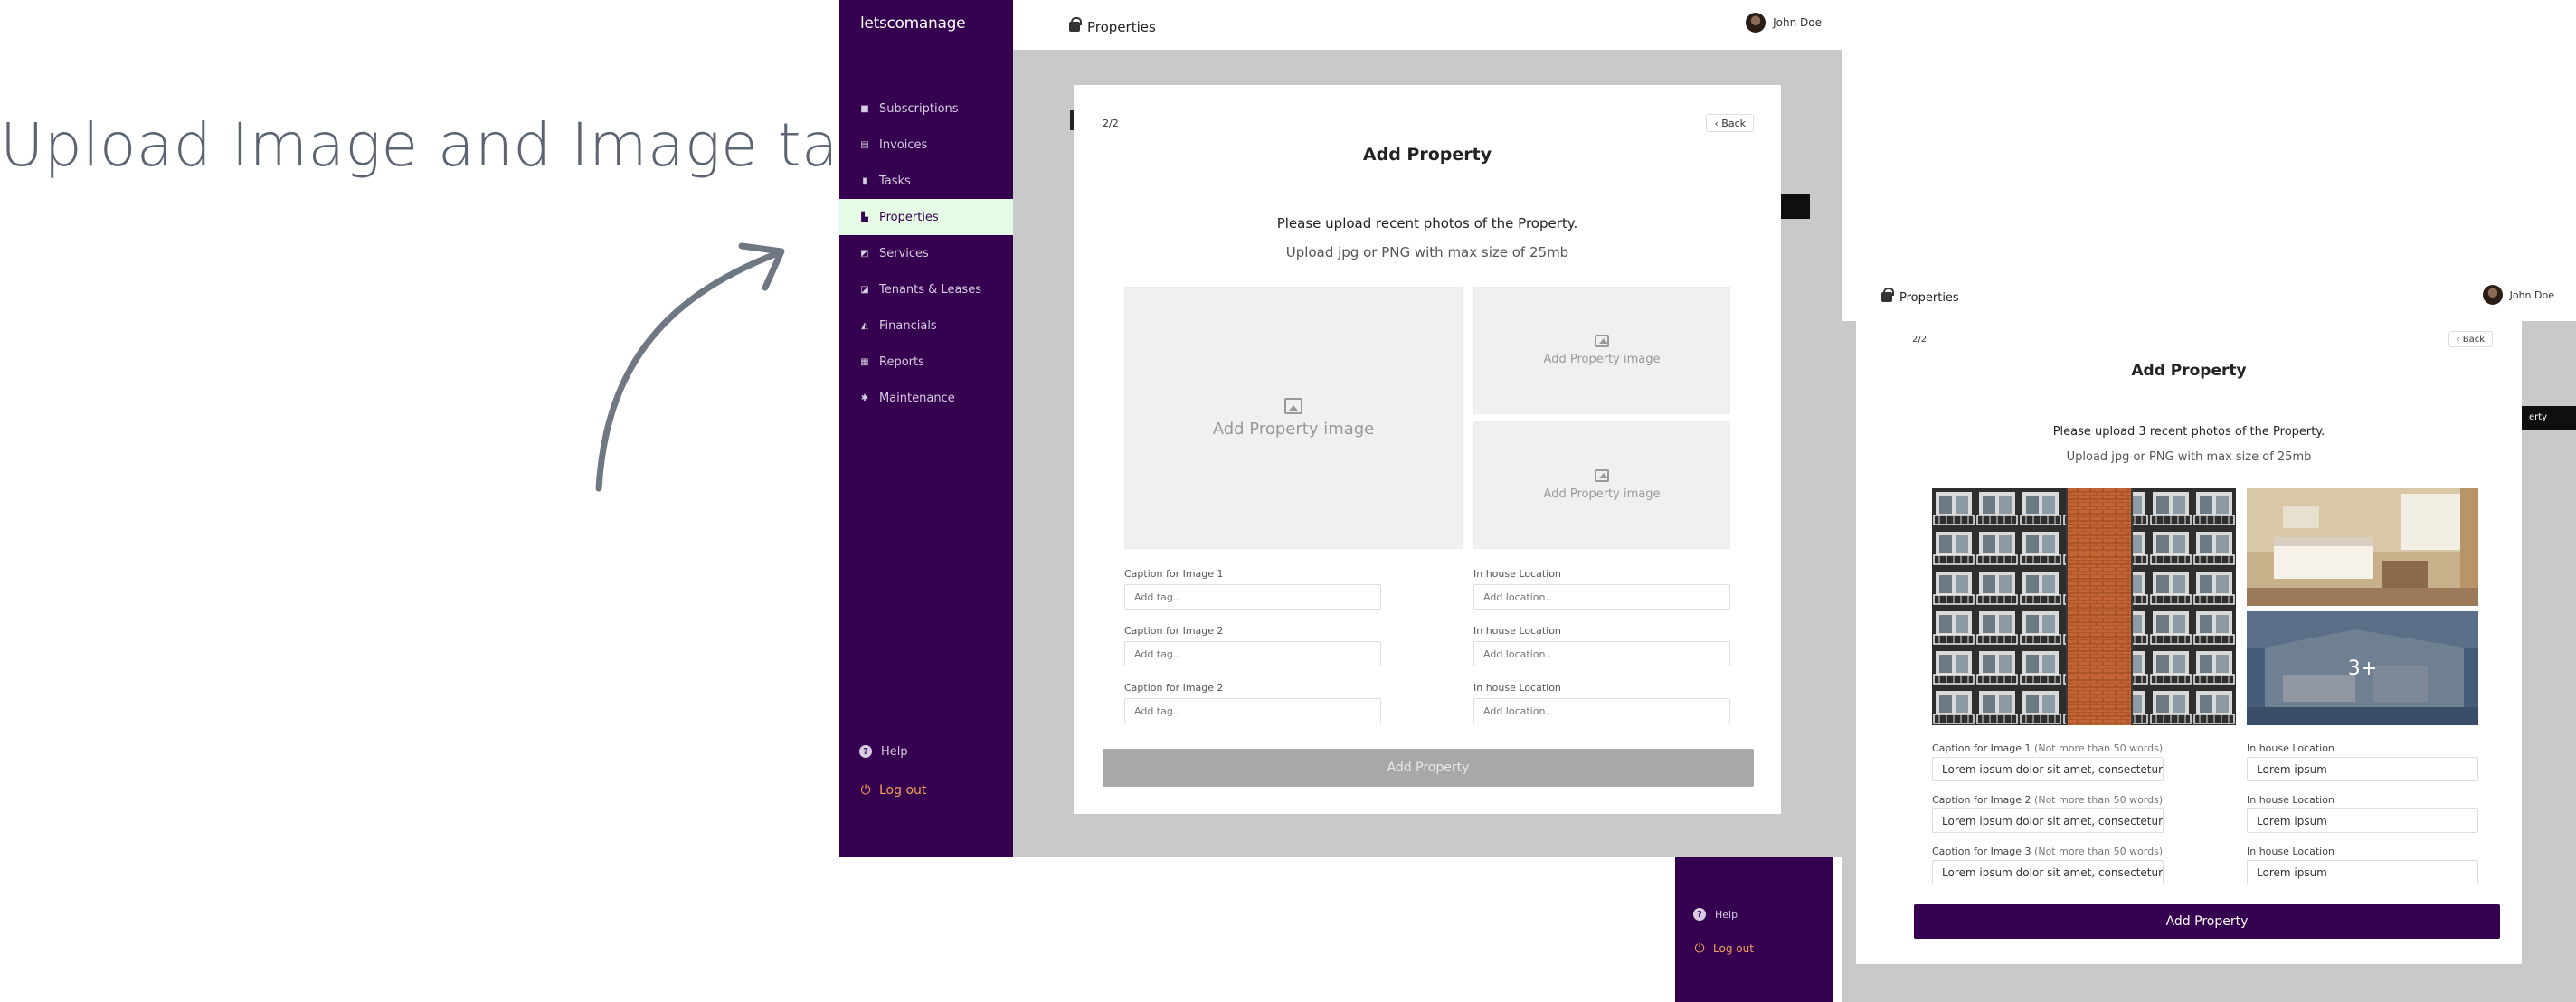 The image size is (2576, 1002). What do you see at coordinates (2362, 769) in the screenshot?
I see `location-input-1: Lorem ipsum` at bounding box center [2362, 769].